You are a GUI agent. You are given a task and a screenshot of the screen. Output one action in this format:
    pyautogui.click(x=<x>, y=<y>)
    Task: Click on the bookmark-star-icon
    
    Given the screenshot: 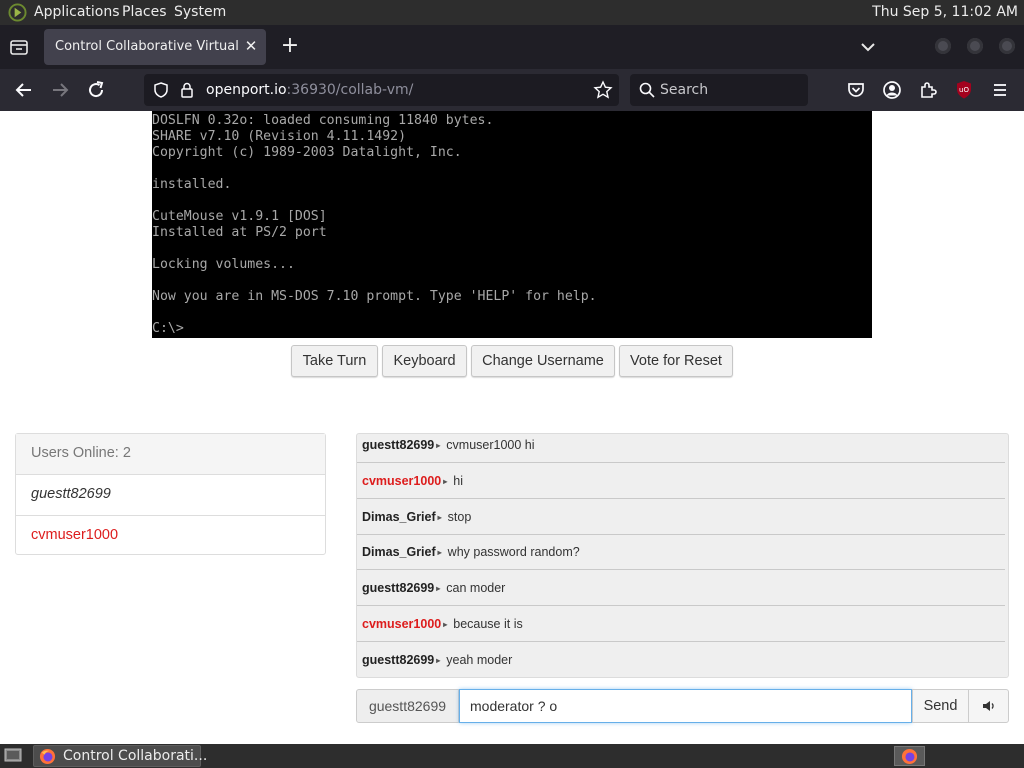 What is the action you would take?
    pyautogui.click(x=603, y=90)
    